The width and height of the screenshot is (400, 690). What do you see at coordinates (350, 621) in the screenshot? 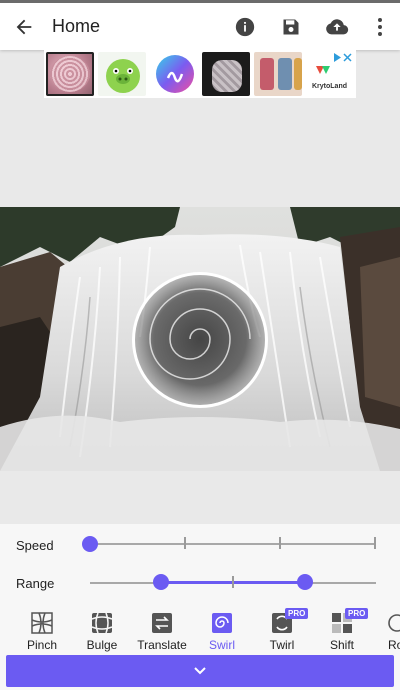
I see `shift-icon-wrap: PRO` at bounding box center [350, 621].